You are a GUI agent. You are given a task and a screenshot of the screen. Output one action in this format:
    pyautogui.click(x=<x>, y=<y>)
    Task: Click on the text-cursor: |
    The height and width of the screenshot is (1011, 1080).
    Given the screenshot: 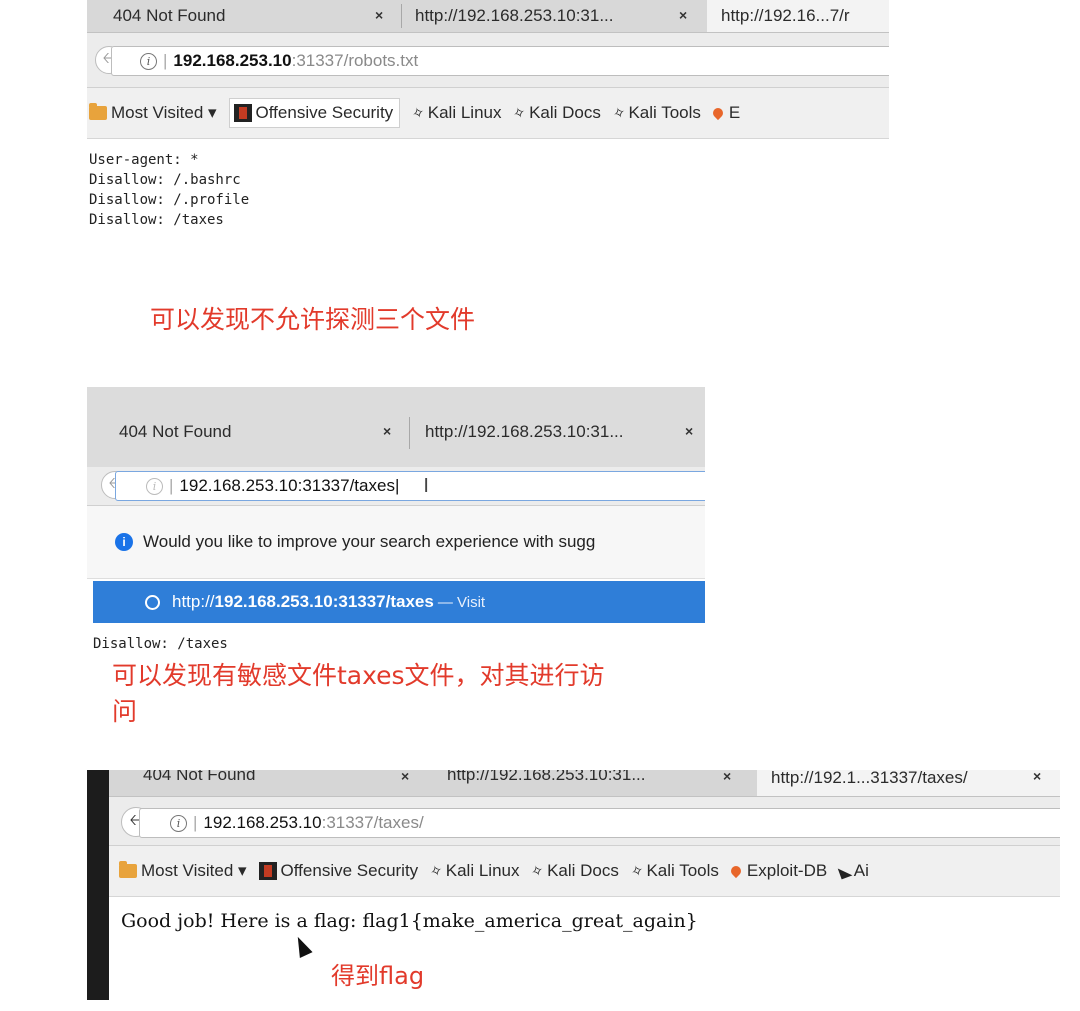 What is the action you would take?
    pyautogui.click(x=397, y=485)
    